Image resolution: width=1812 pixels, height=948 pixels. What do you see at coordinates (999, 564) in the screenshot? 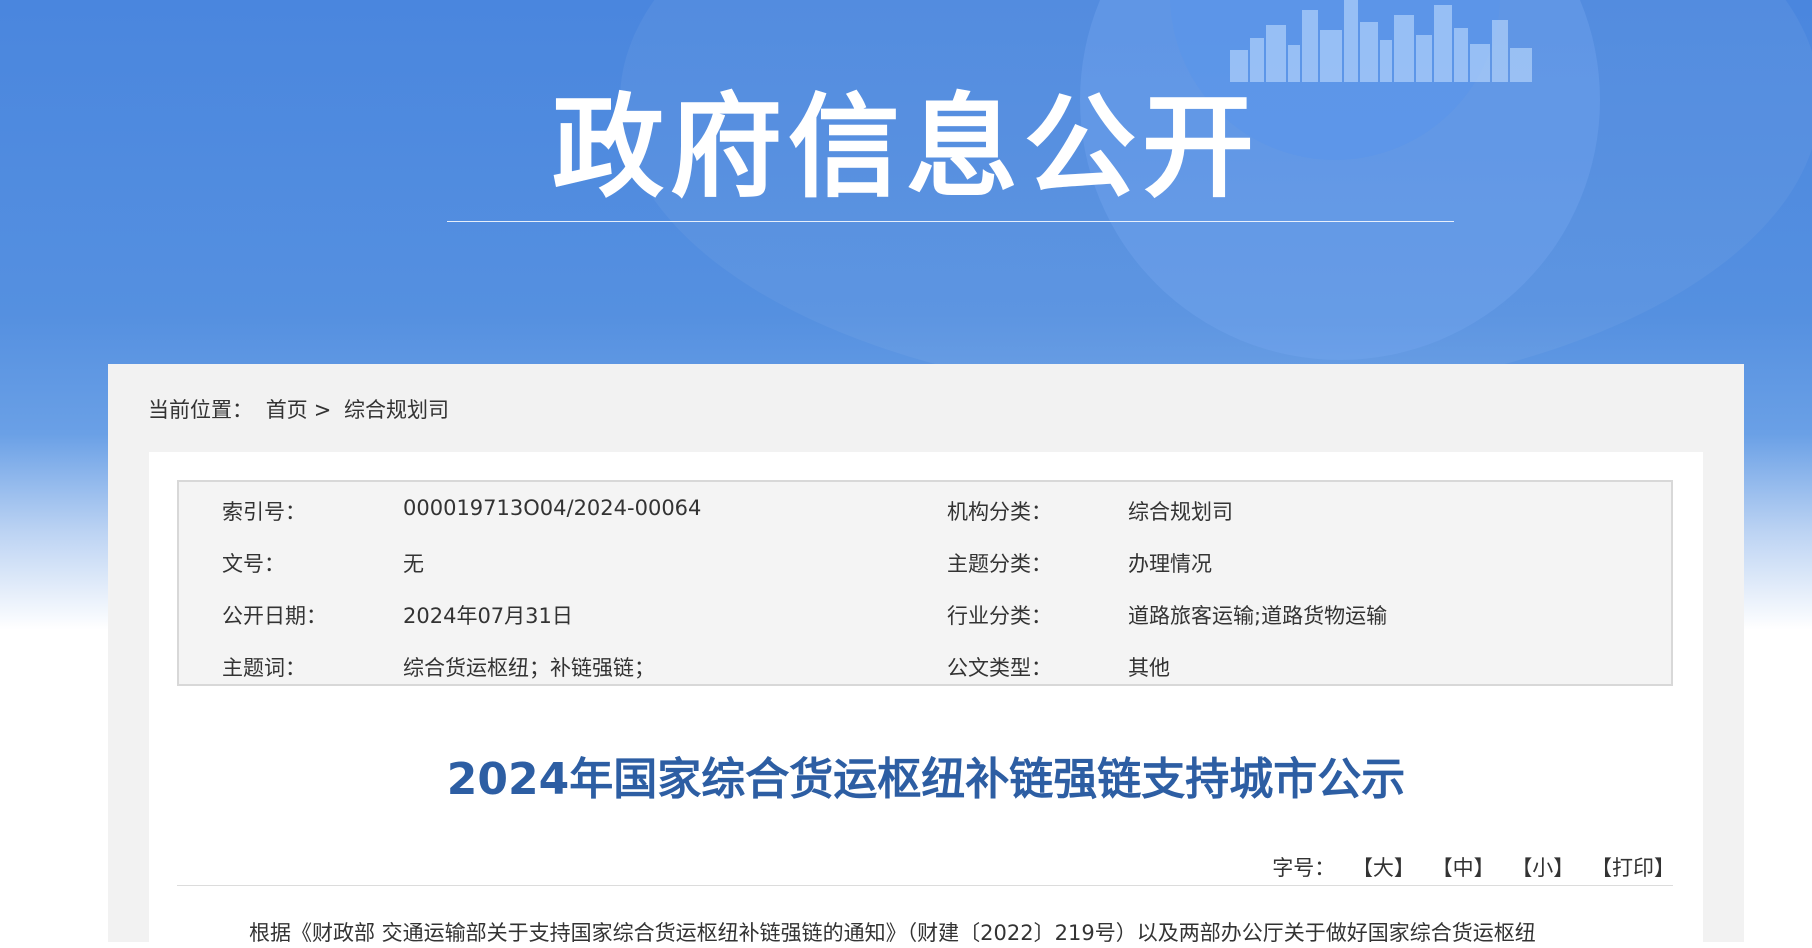
I see `metadata-key: 主题分类：` at bounding box center [999, 564].